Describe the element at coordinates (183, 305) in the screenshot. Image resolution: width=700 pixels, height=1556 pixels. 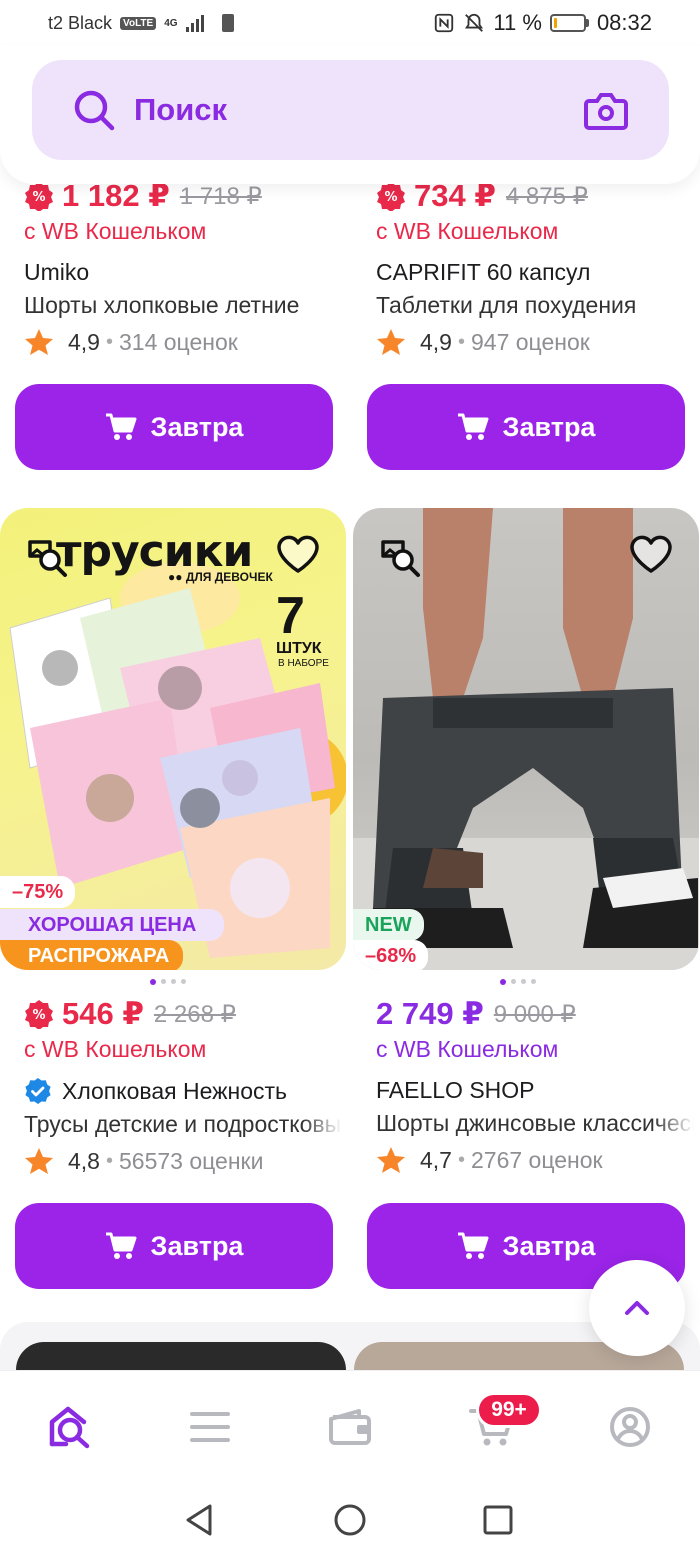
I see `product-title: Шорты хлопковые летние` at that location.